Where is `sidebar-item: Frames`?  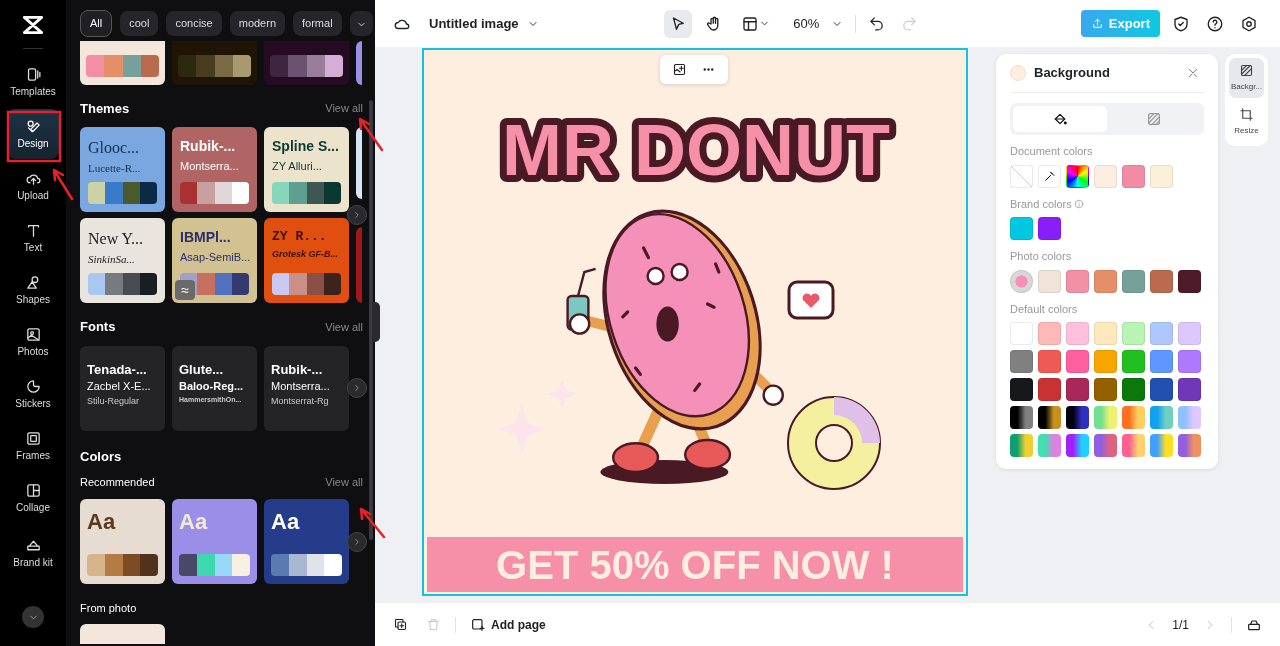 sidebar-item: Frames is located at coordinates (33, 446).